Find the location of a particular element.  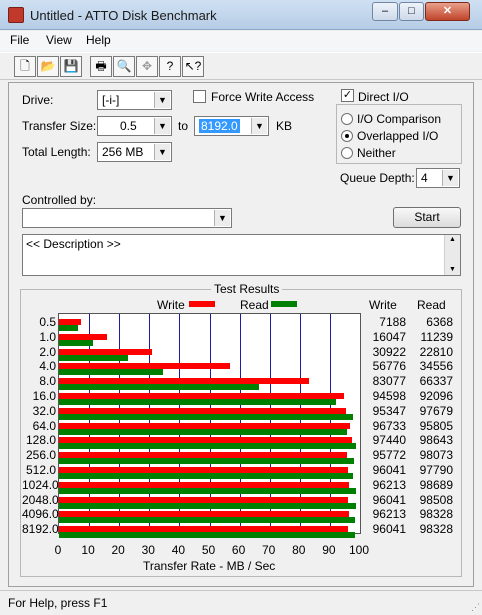

total-length-value: 256 MB is located at coordinates (123, 152).